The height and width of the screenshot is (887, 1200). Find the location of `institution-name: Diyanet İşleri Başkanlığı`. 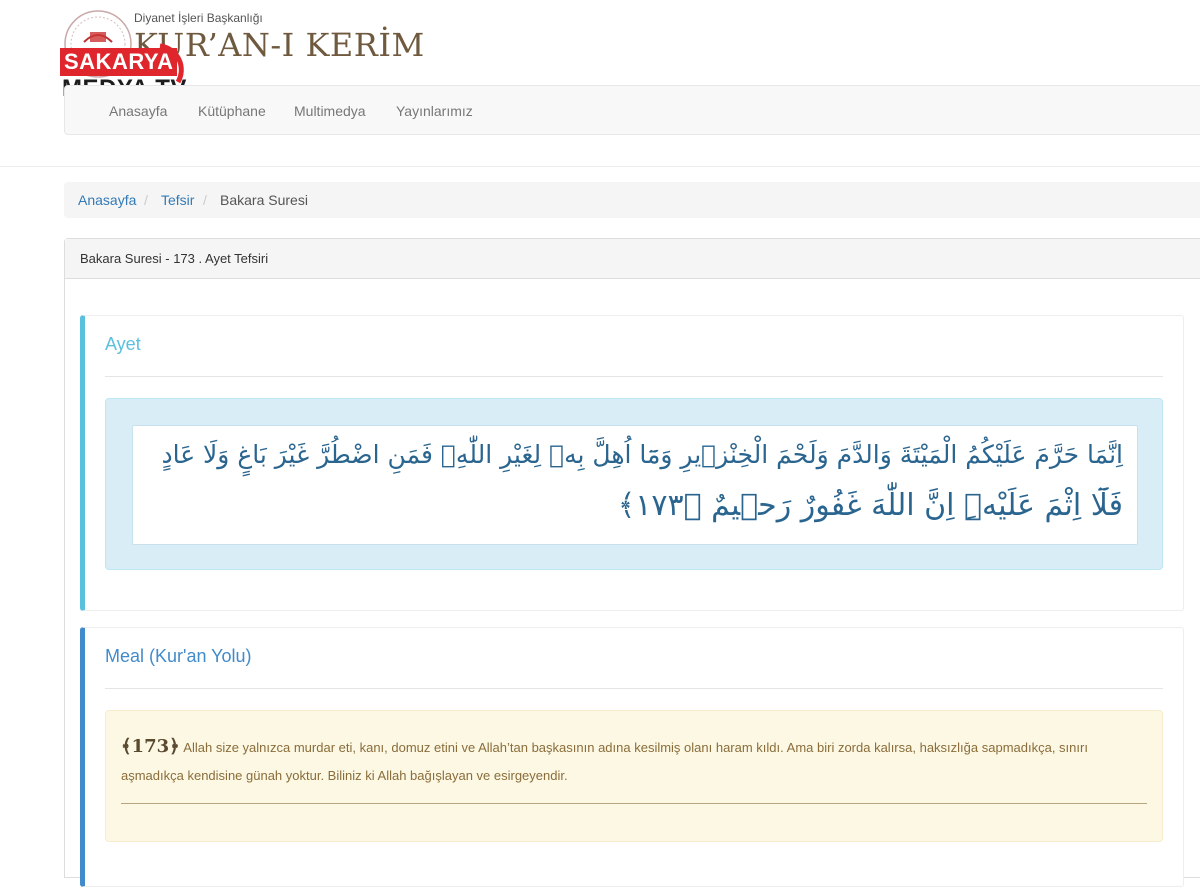

institution-name: Diyanet İşleri Başkanlığı is located at coordinates (198, 18).